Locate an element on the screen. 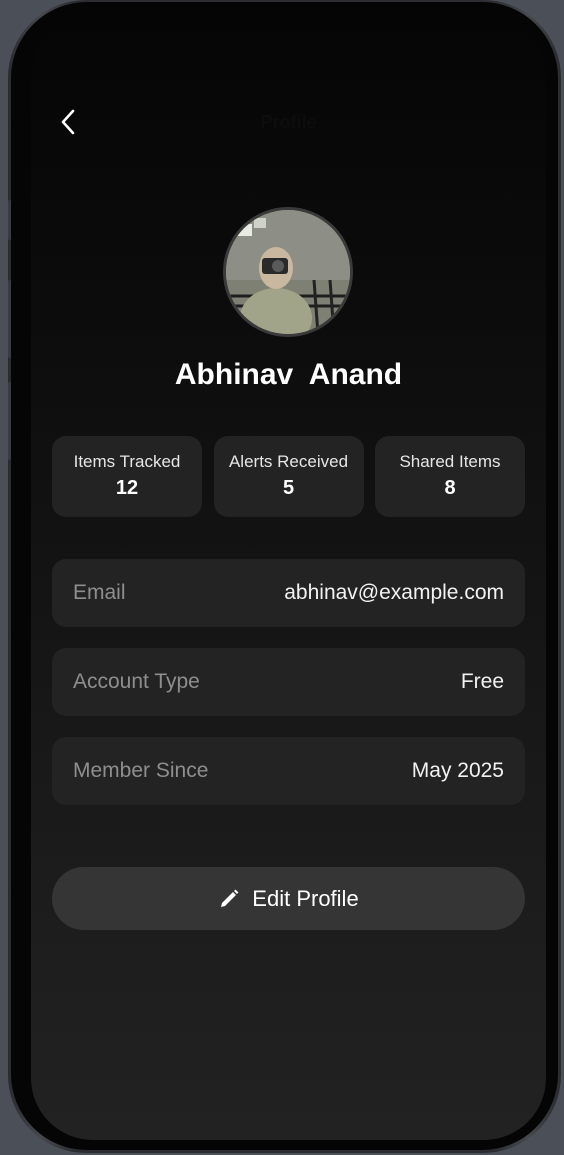 Image resolution: width=564 pixels, height=1155 pixels. info-value: May 2025 is located at coordinates (457, 770).